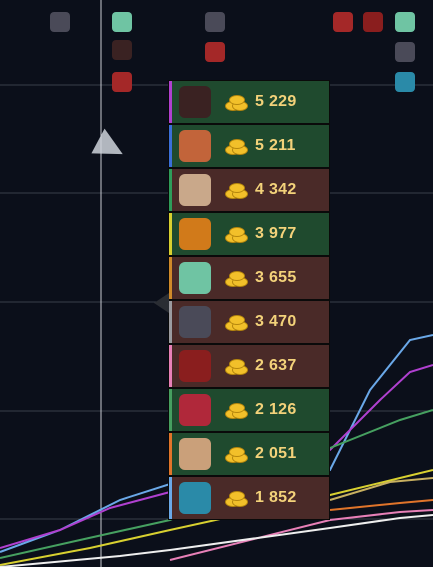 Image resolution: width=433 pixels, height=567 pixels. Describe the element at coordinates (381, 489) in the screenshot. I see `series-line-faceless-void` at that location.